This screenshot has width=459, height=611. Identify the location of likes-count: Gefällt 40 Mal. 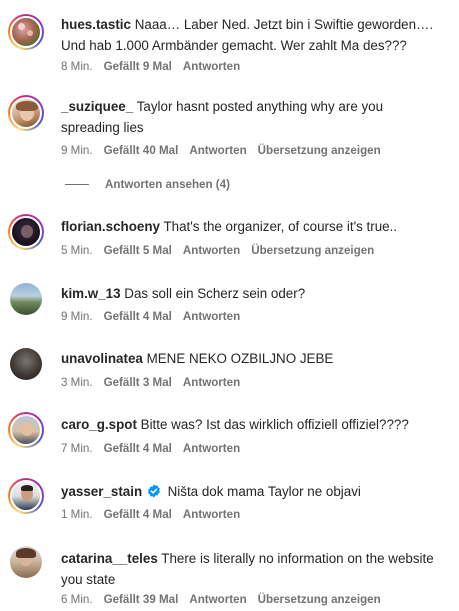
(141, 150).